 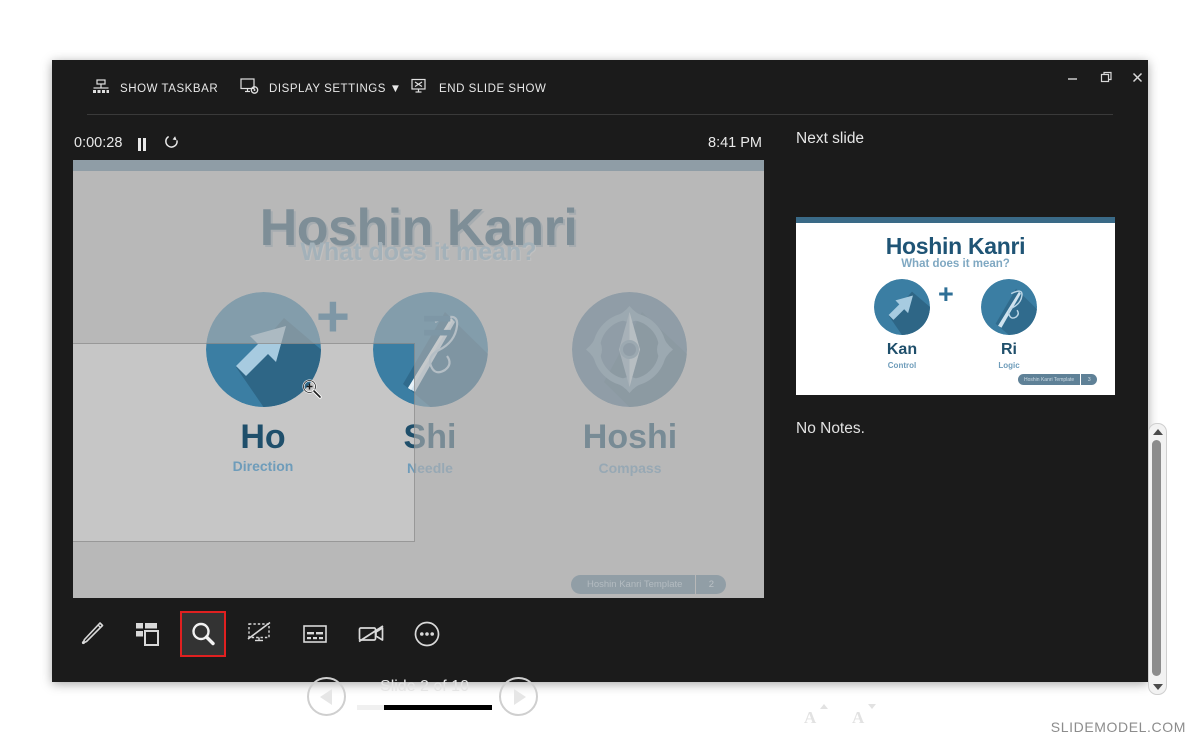 What do you see at coordinates (635, 584) in the screenshot?
I see `slide-footer-name: Hoshin Kanri Template` at bounding box center [635, 584].